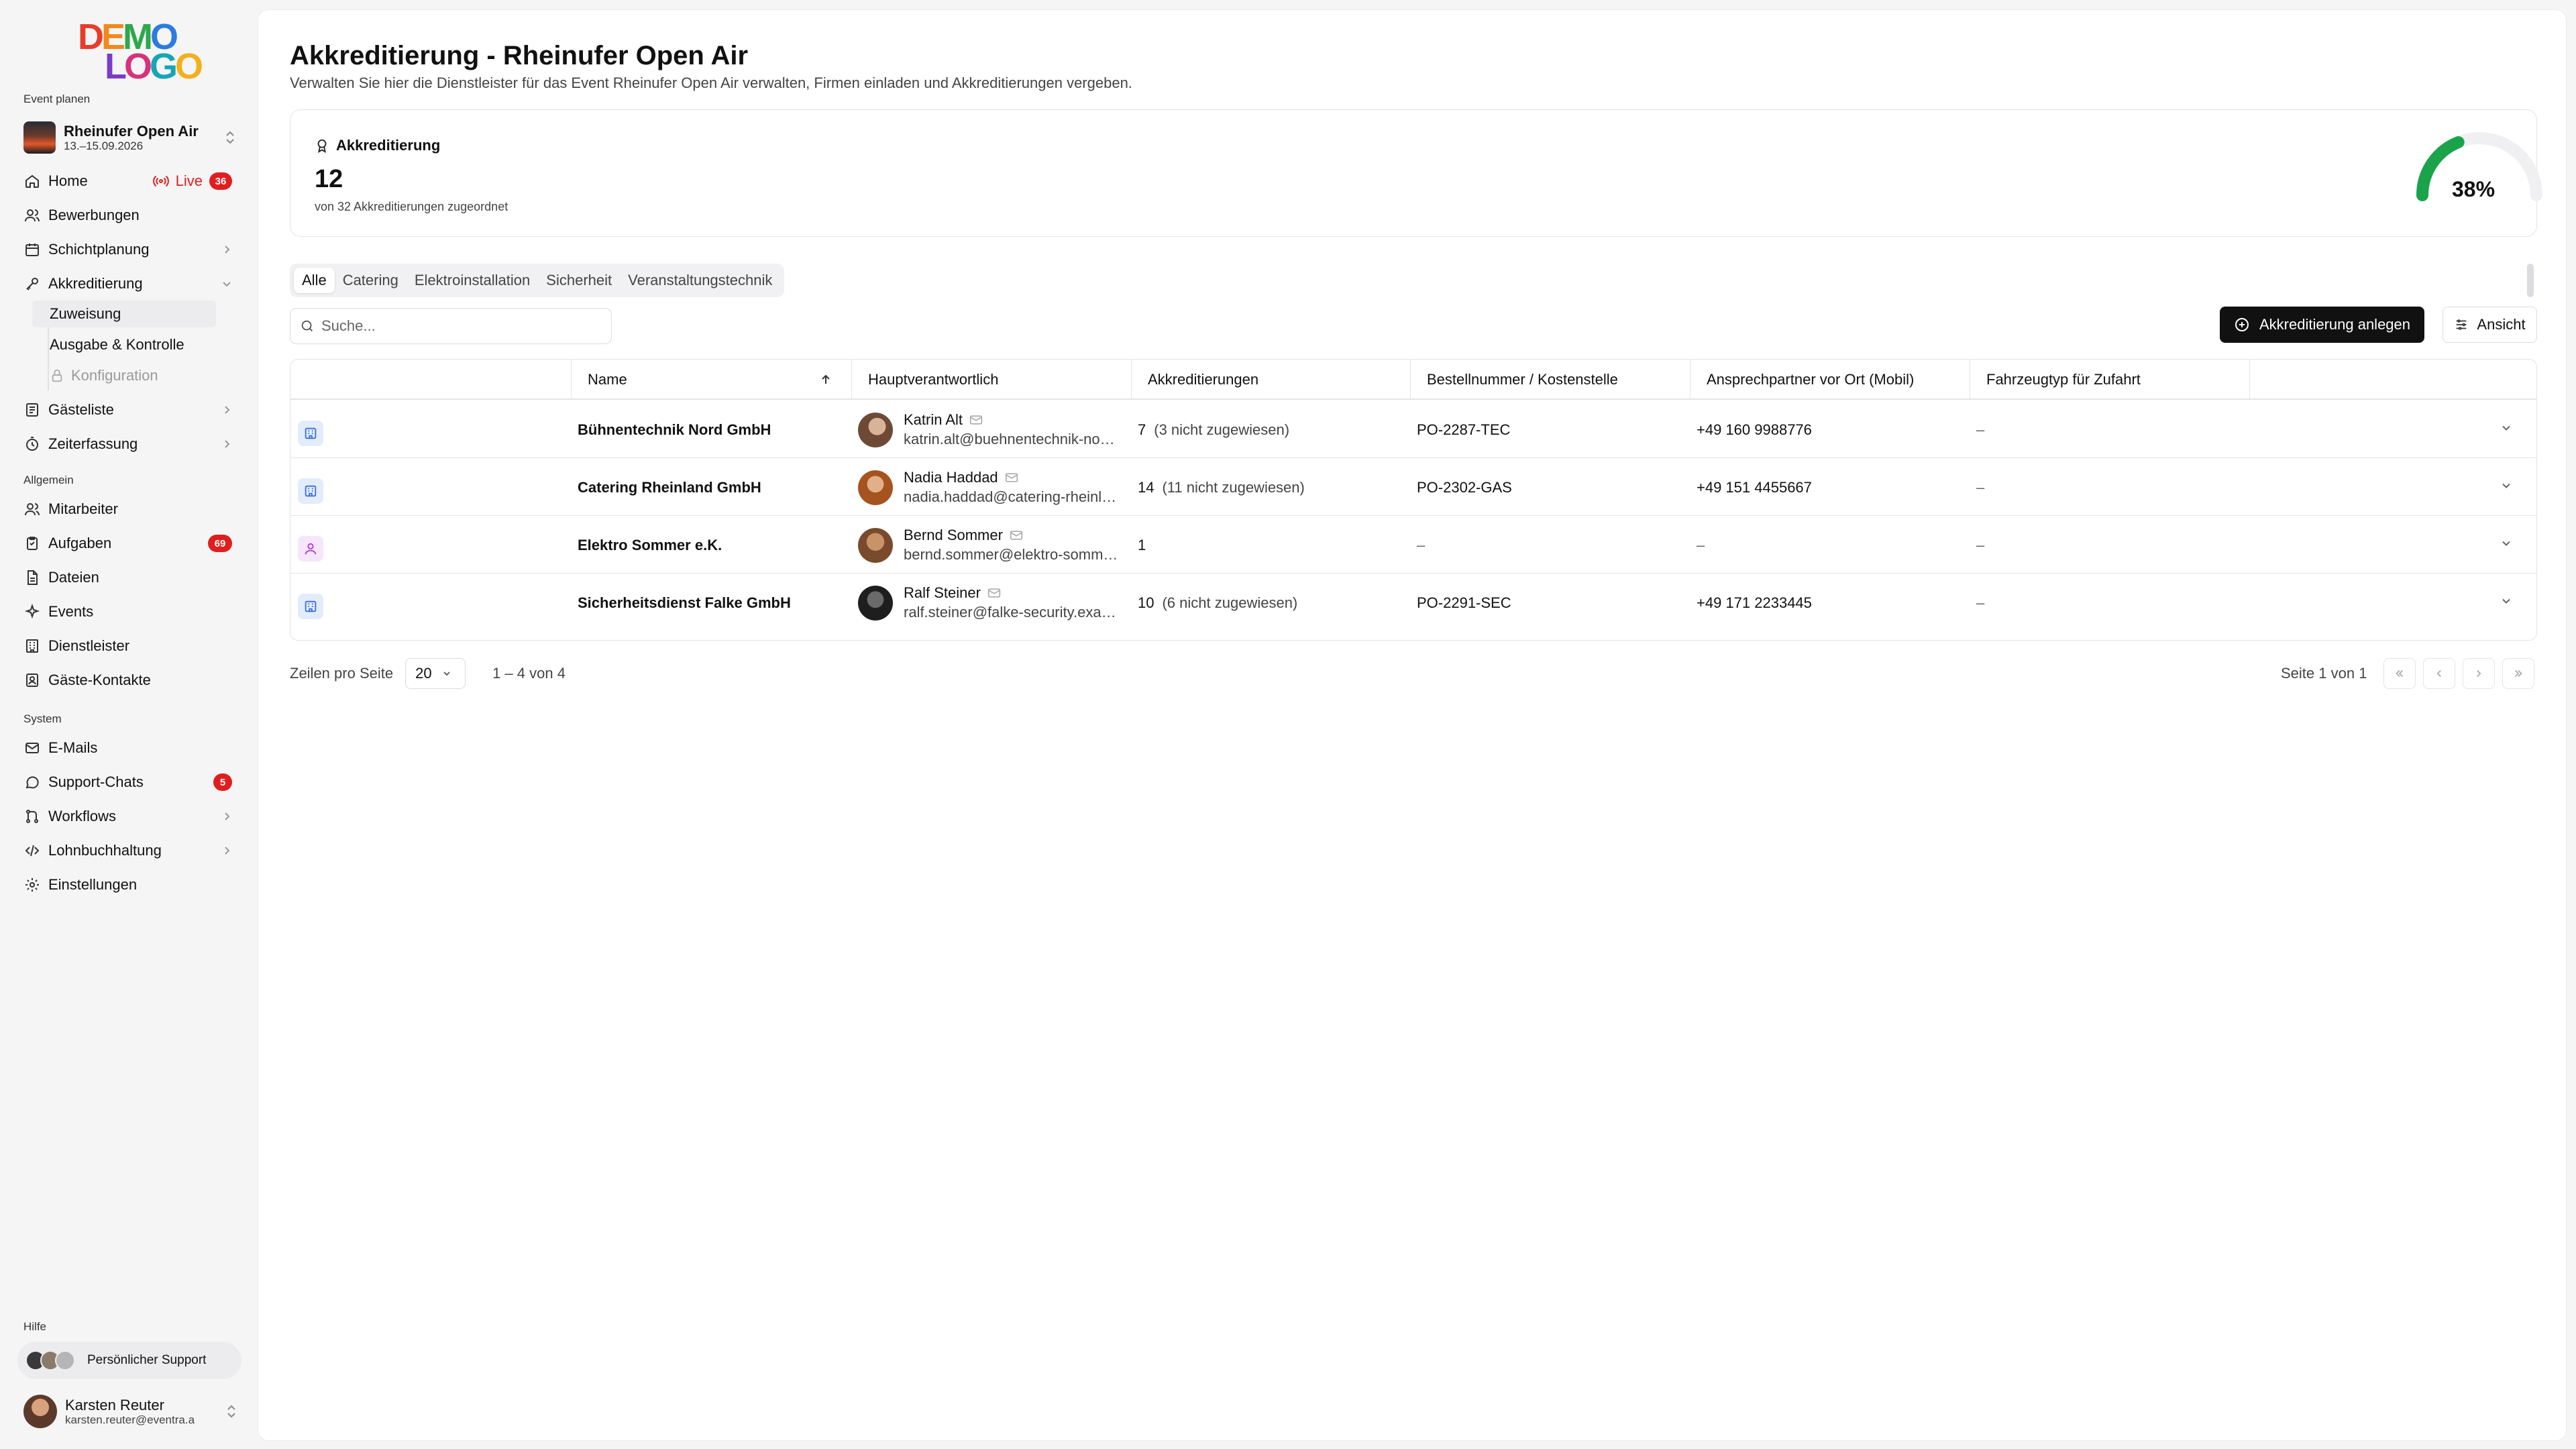  I want to click on sidebar-item-lohnbuchhaltung: Lohnbuchhaltung, so click(128, 850).